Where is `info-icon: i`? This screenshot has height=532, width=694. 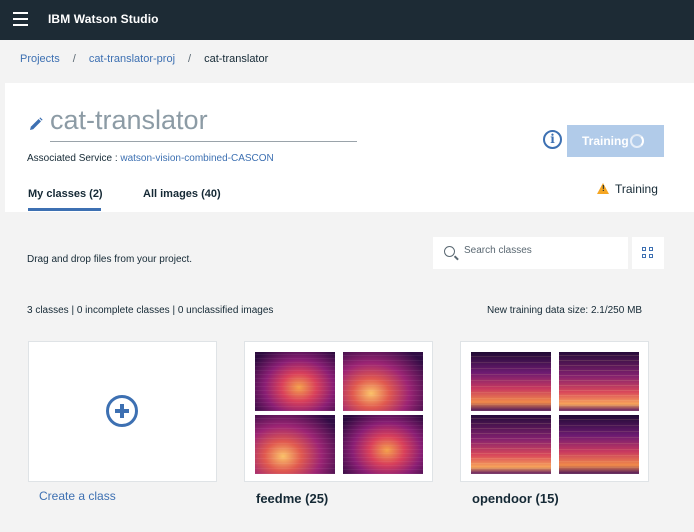 info-icon: i is located at coordinates (552, 139).